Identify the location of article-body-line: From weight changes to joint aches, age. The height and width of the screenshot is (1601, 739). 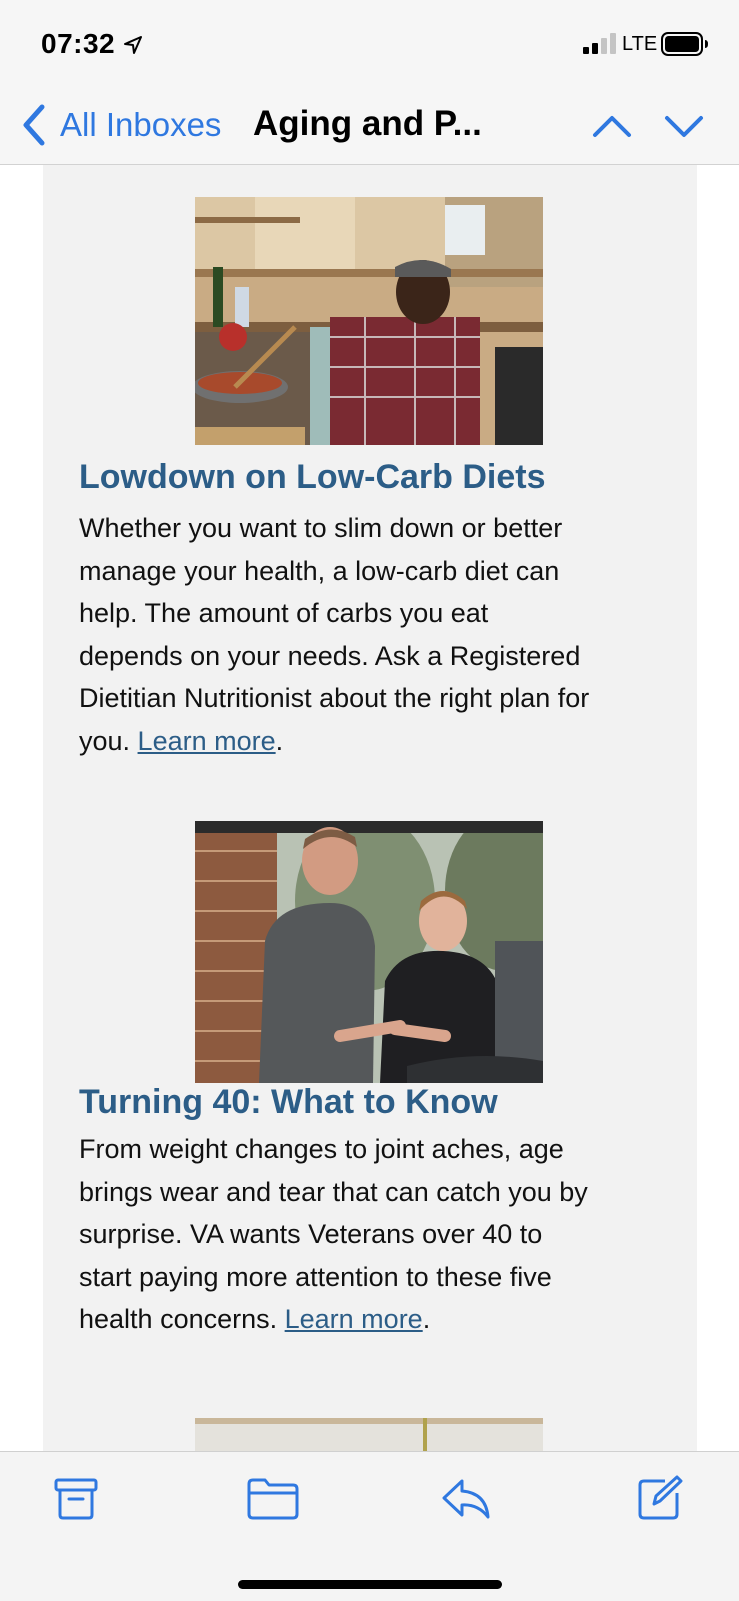
(321, 1149).